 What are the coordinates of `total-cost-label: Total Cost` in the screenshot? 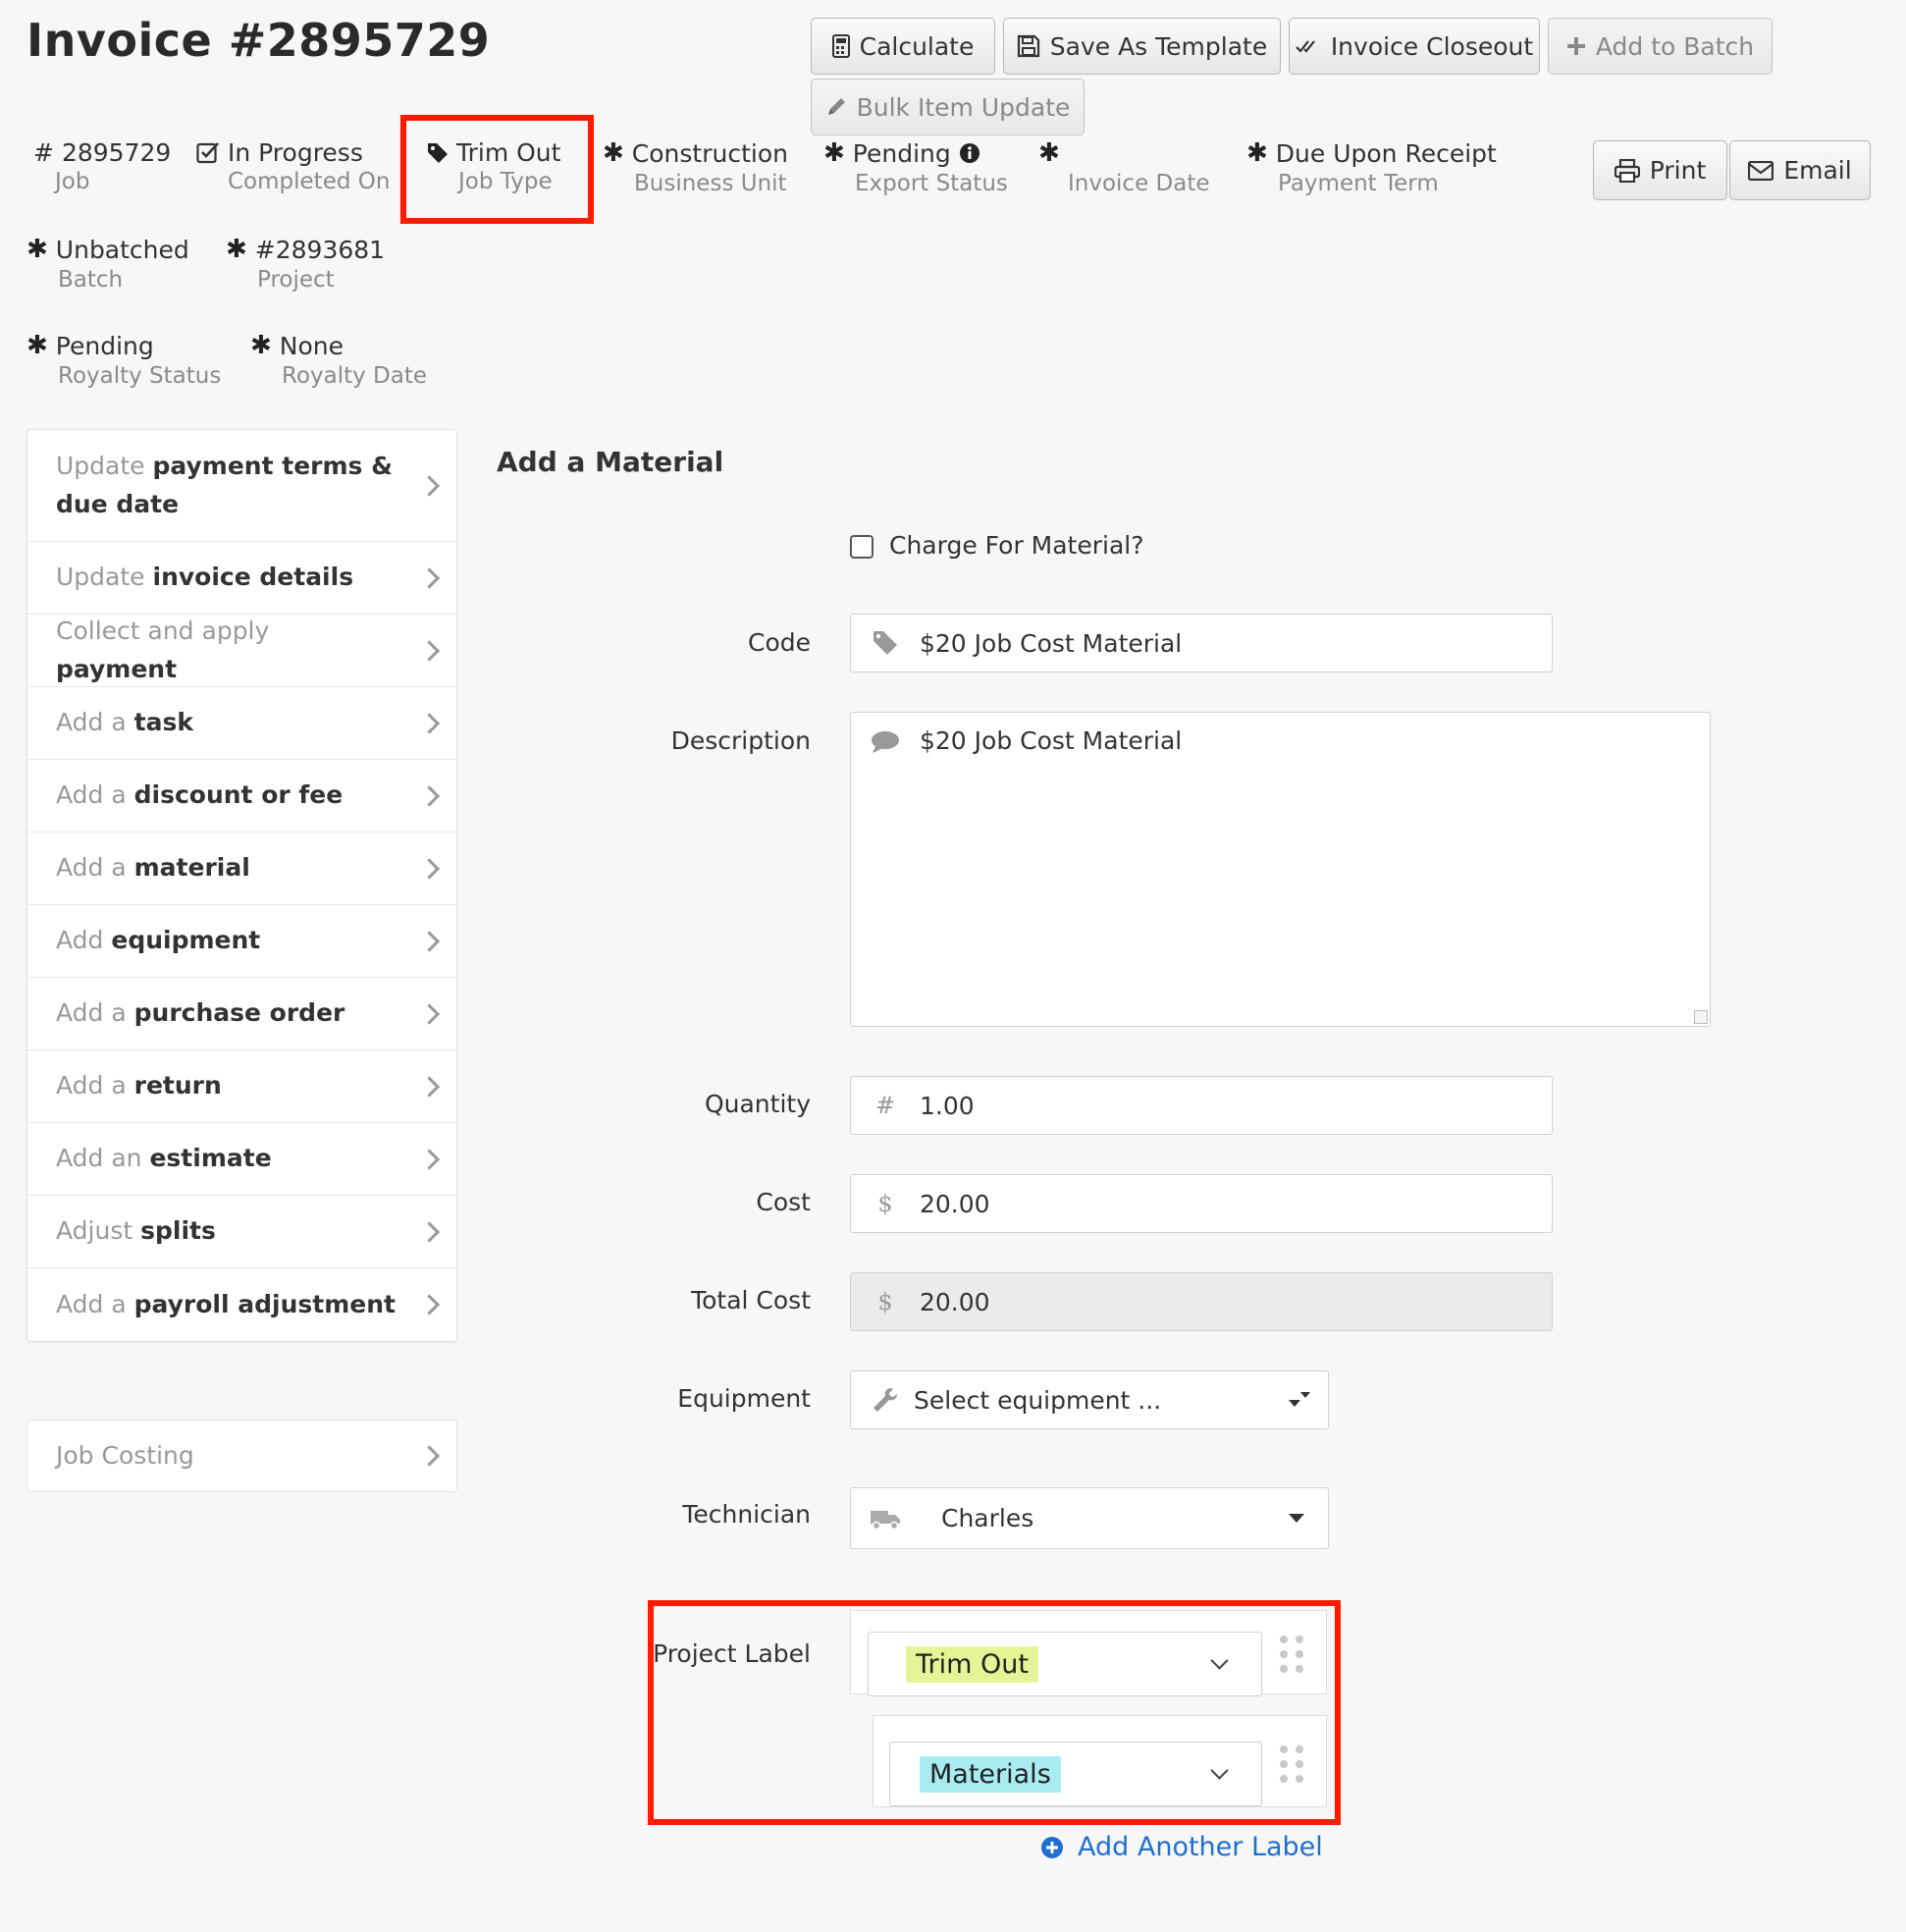 It's located at (751, 1300).